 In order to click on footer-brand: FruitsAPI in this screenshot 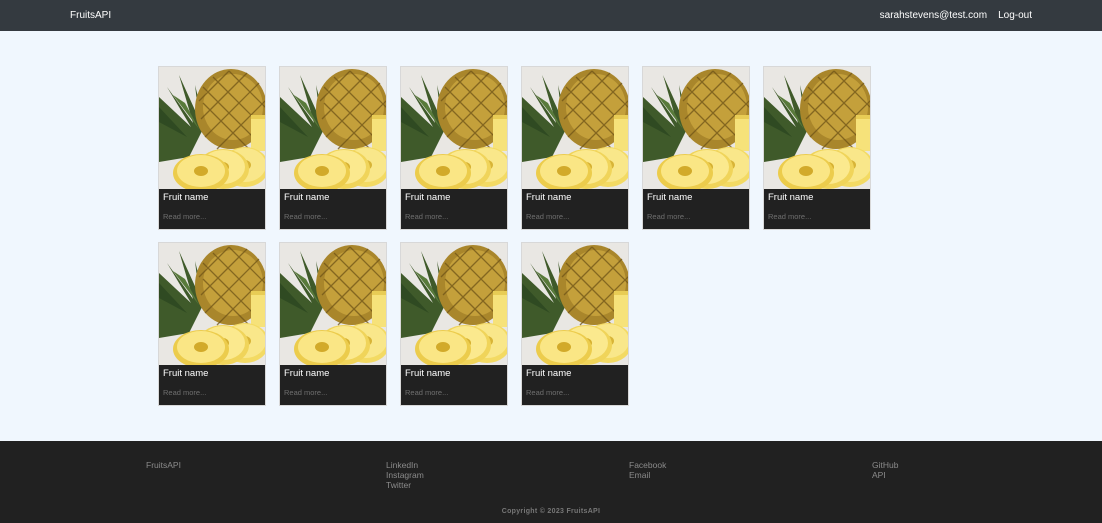, I will do `click(163, 465)`.